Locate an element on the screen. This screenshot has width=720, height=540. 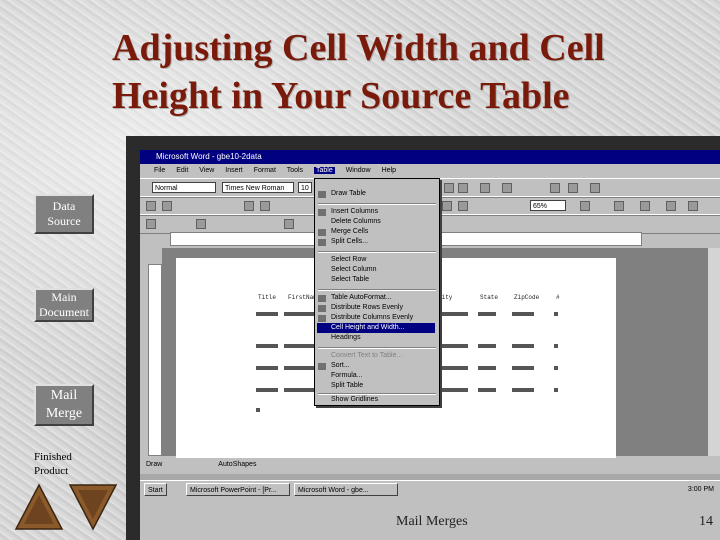
menu-format: Format is located at coordinates (265, 170).